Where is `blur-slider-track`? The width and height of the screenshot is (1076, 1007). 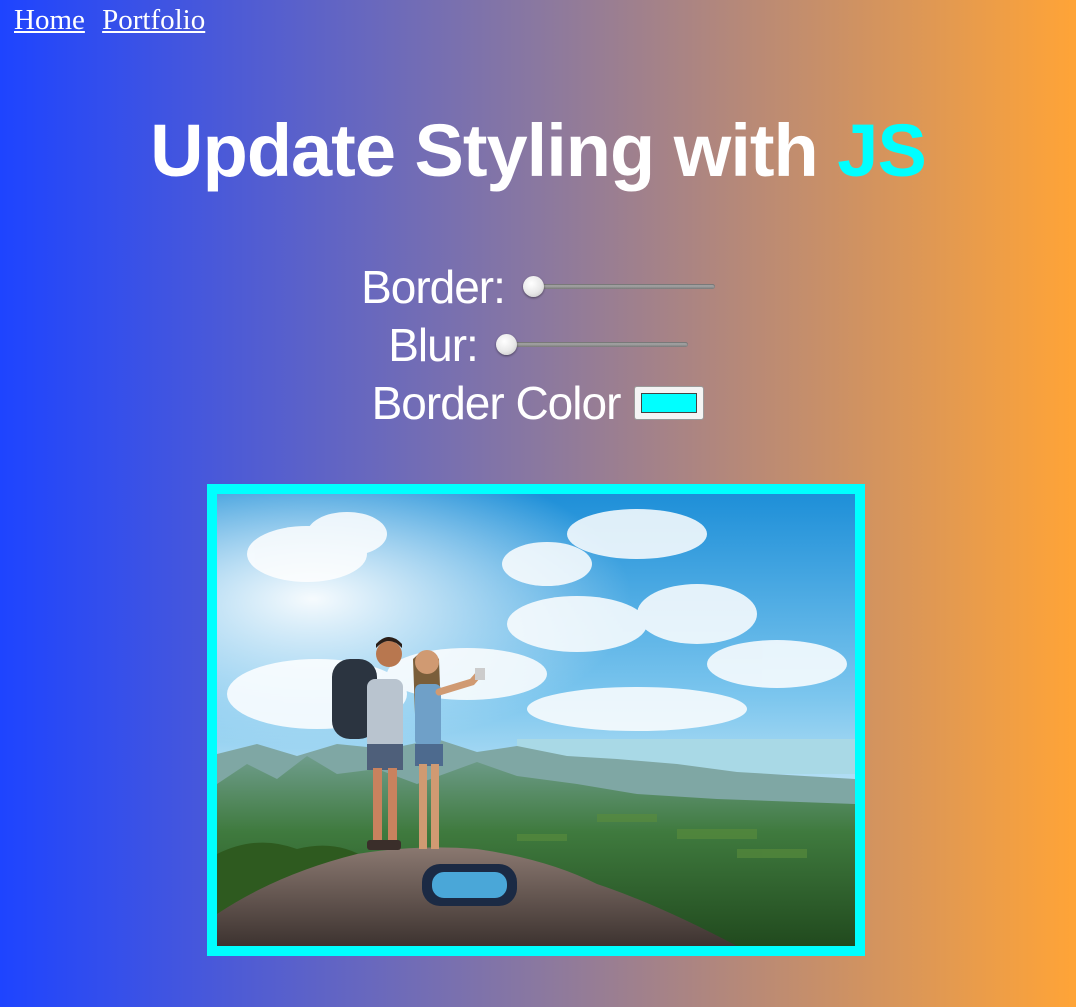 blur-slider-track is located at coordinates (591, 344).